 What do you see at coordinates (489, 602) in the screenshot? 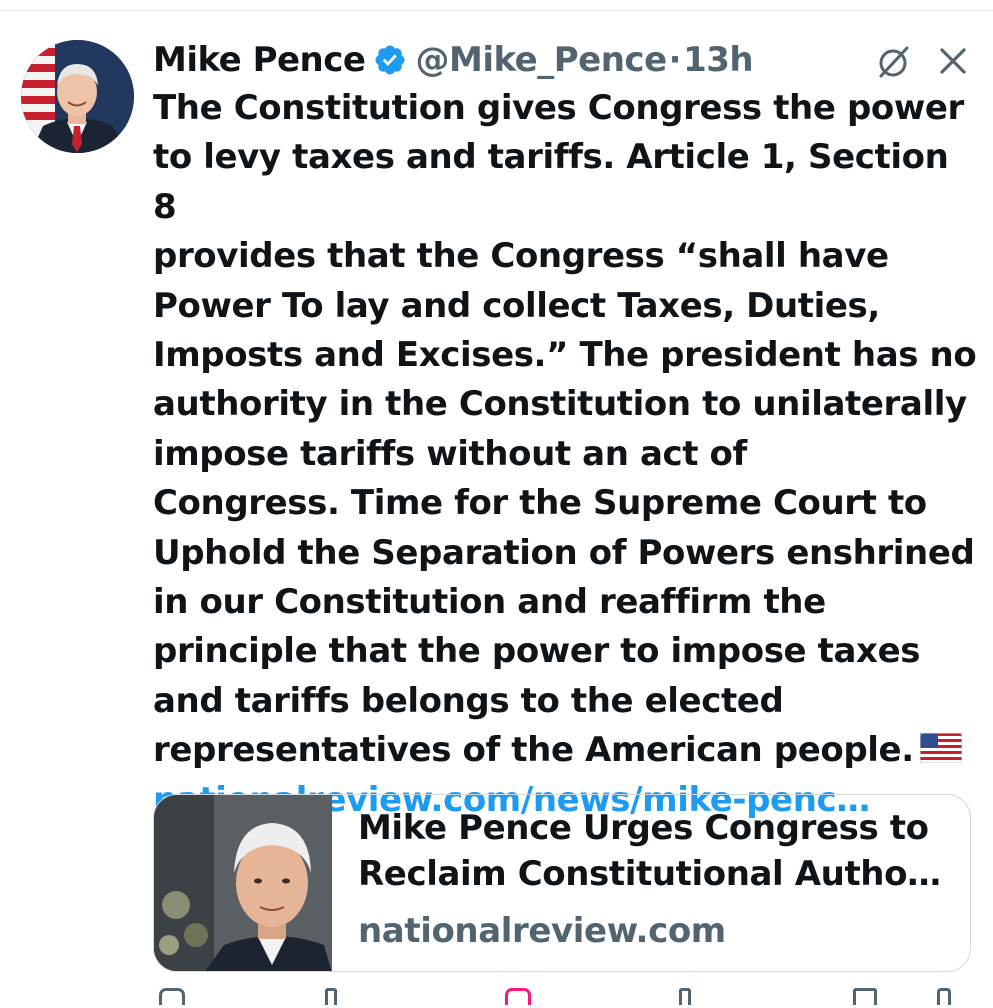
I see `tweet-text-line: in our Constitution and reaffirm the` at bounding box center [489, 602].